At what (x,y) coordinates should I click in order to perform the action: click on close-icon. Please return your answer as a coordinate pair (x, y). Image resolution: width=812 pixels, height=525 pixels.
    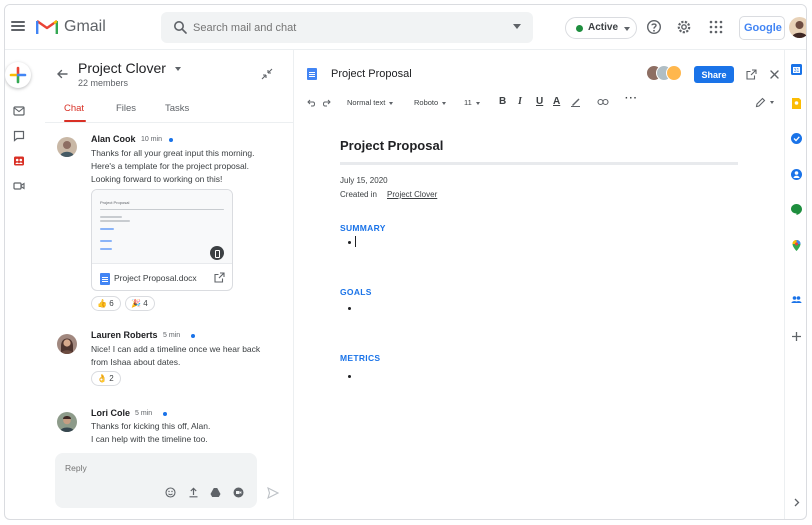
    Looking at the image, I should click on (774, 74).